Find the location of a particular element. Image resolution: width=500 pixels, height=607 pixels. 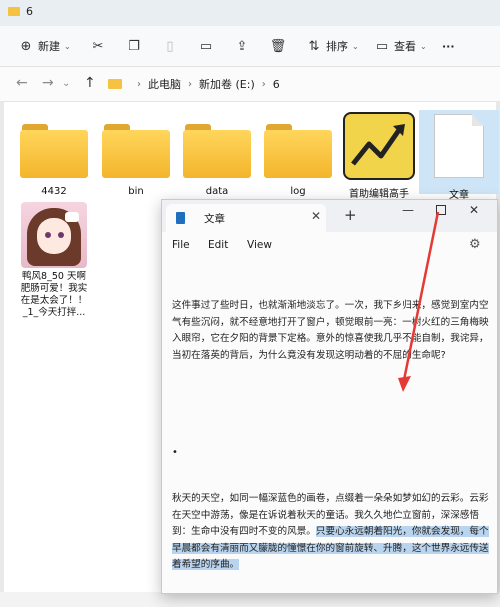

sort-label: 排序 is located at coordinates (337, 46).